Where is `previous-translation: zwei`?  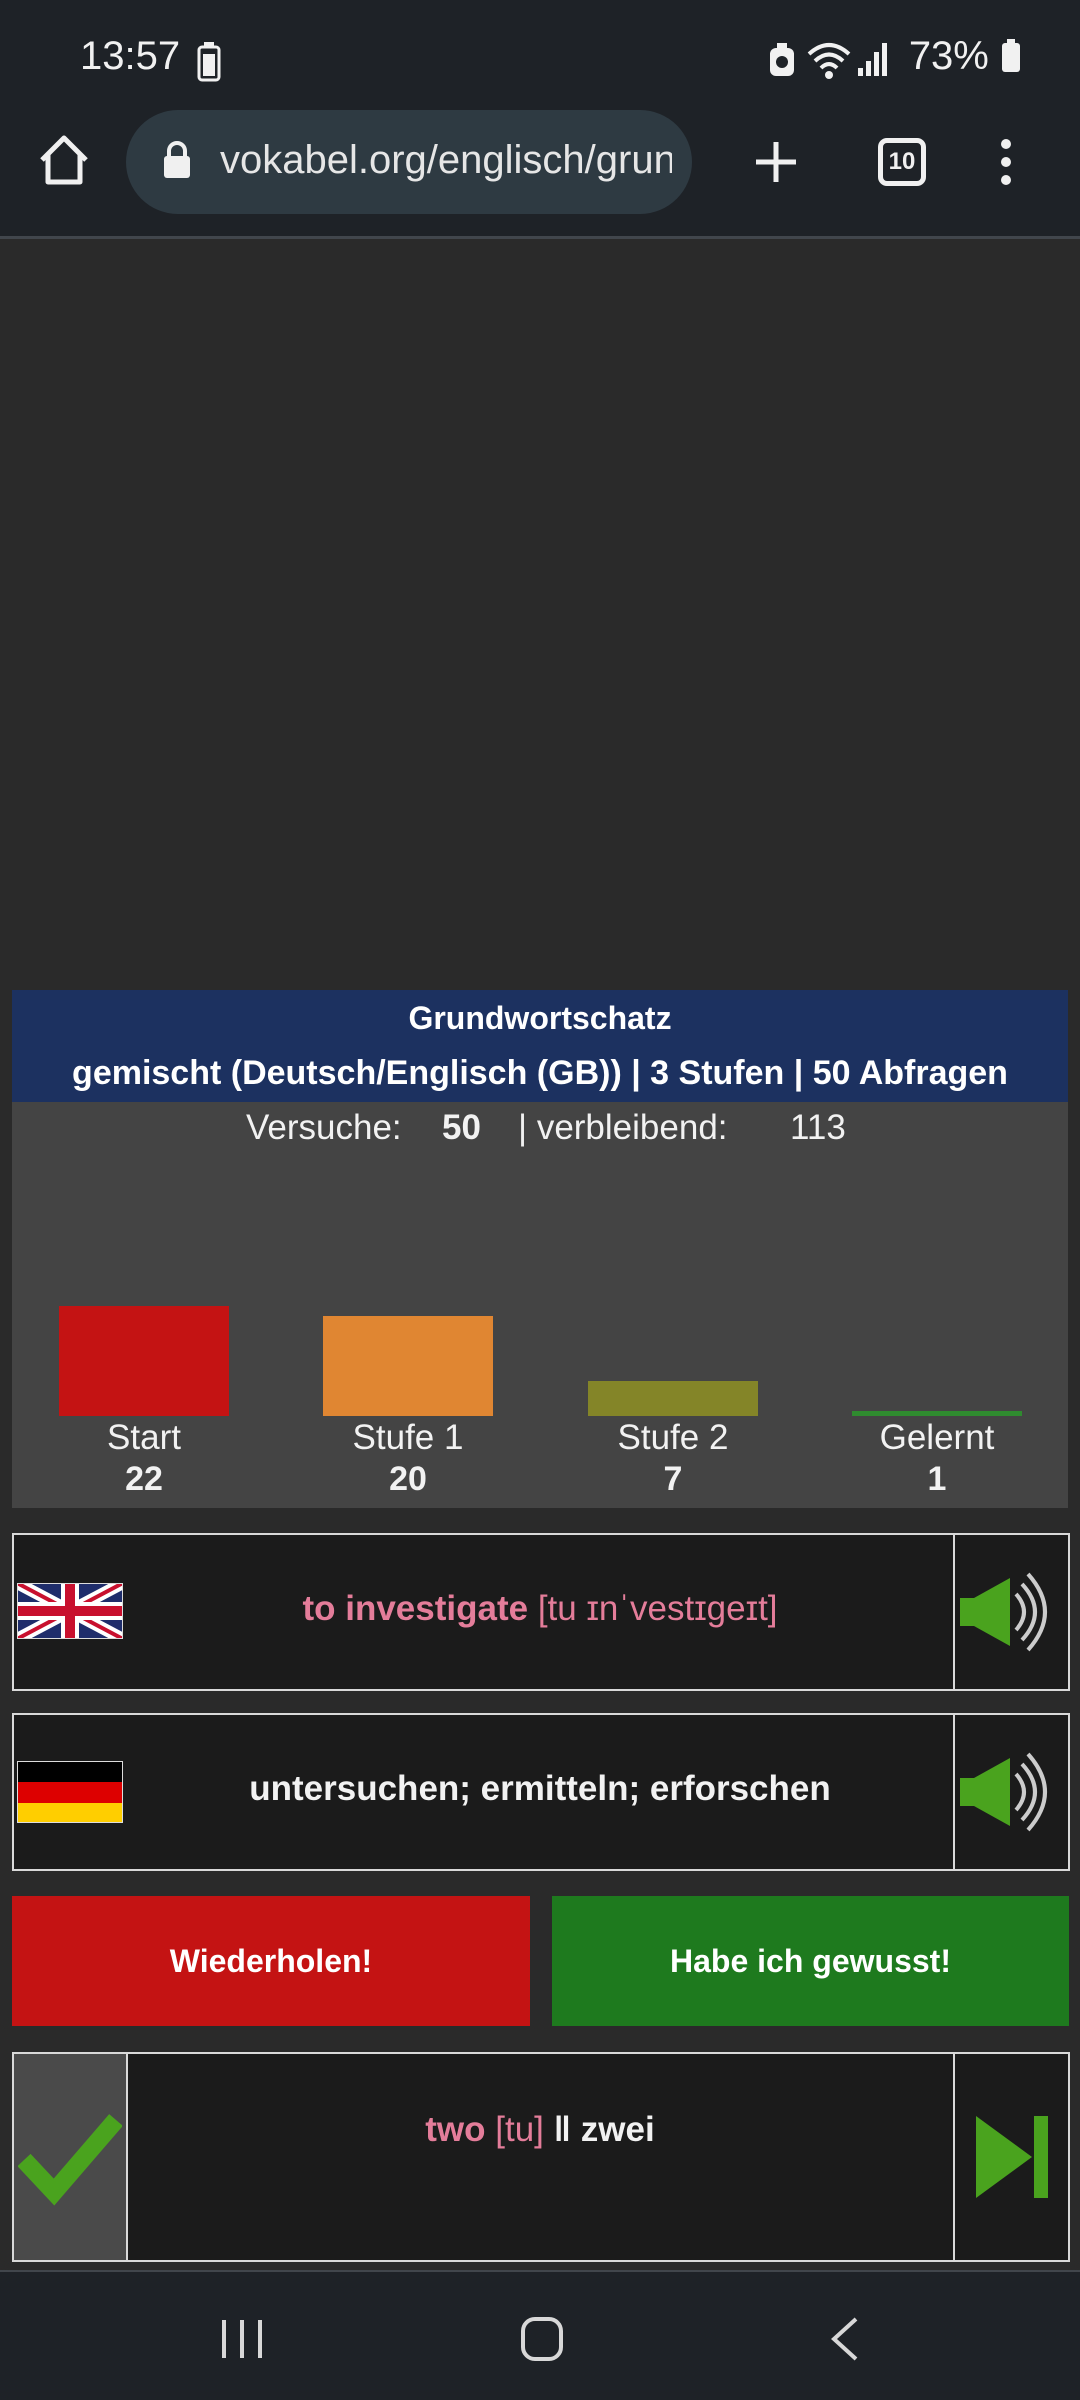
previous-translation: zwei is located at coordinates (617, 2129).